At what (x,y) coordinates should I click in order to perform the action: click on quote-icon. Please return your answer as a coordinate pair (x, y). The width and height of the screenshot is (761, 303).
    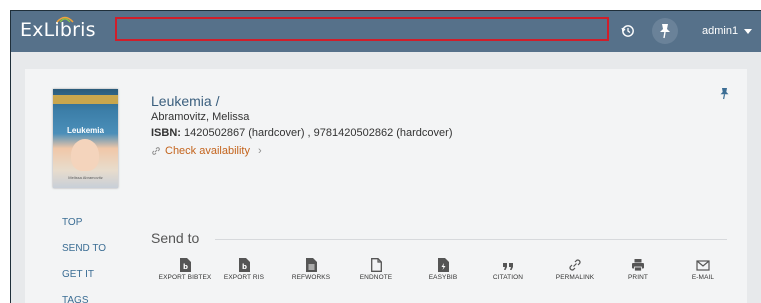
    Looking at the image, I should click on (508, 266).